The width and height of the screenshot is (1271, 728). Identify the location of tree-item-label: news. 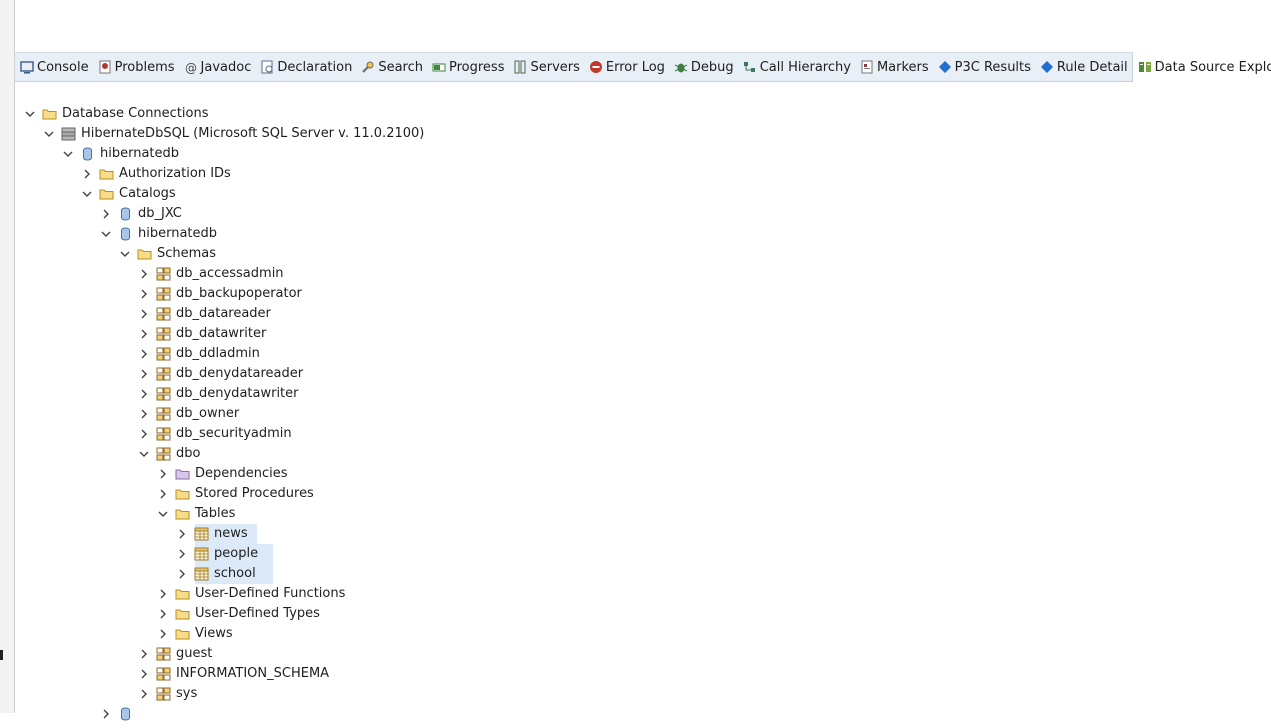
(231, 533).